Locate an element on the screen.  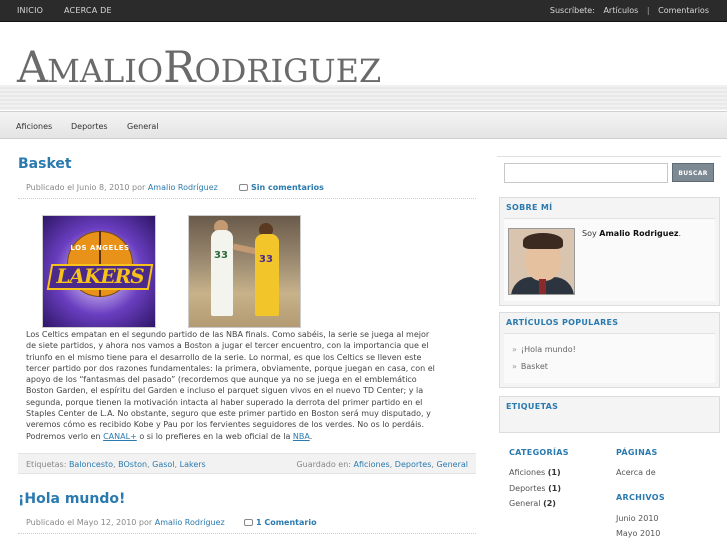
archive-link: Junio 2010 is located at coordinates (637, 518).